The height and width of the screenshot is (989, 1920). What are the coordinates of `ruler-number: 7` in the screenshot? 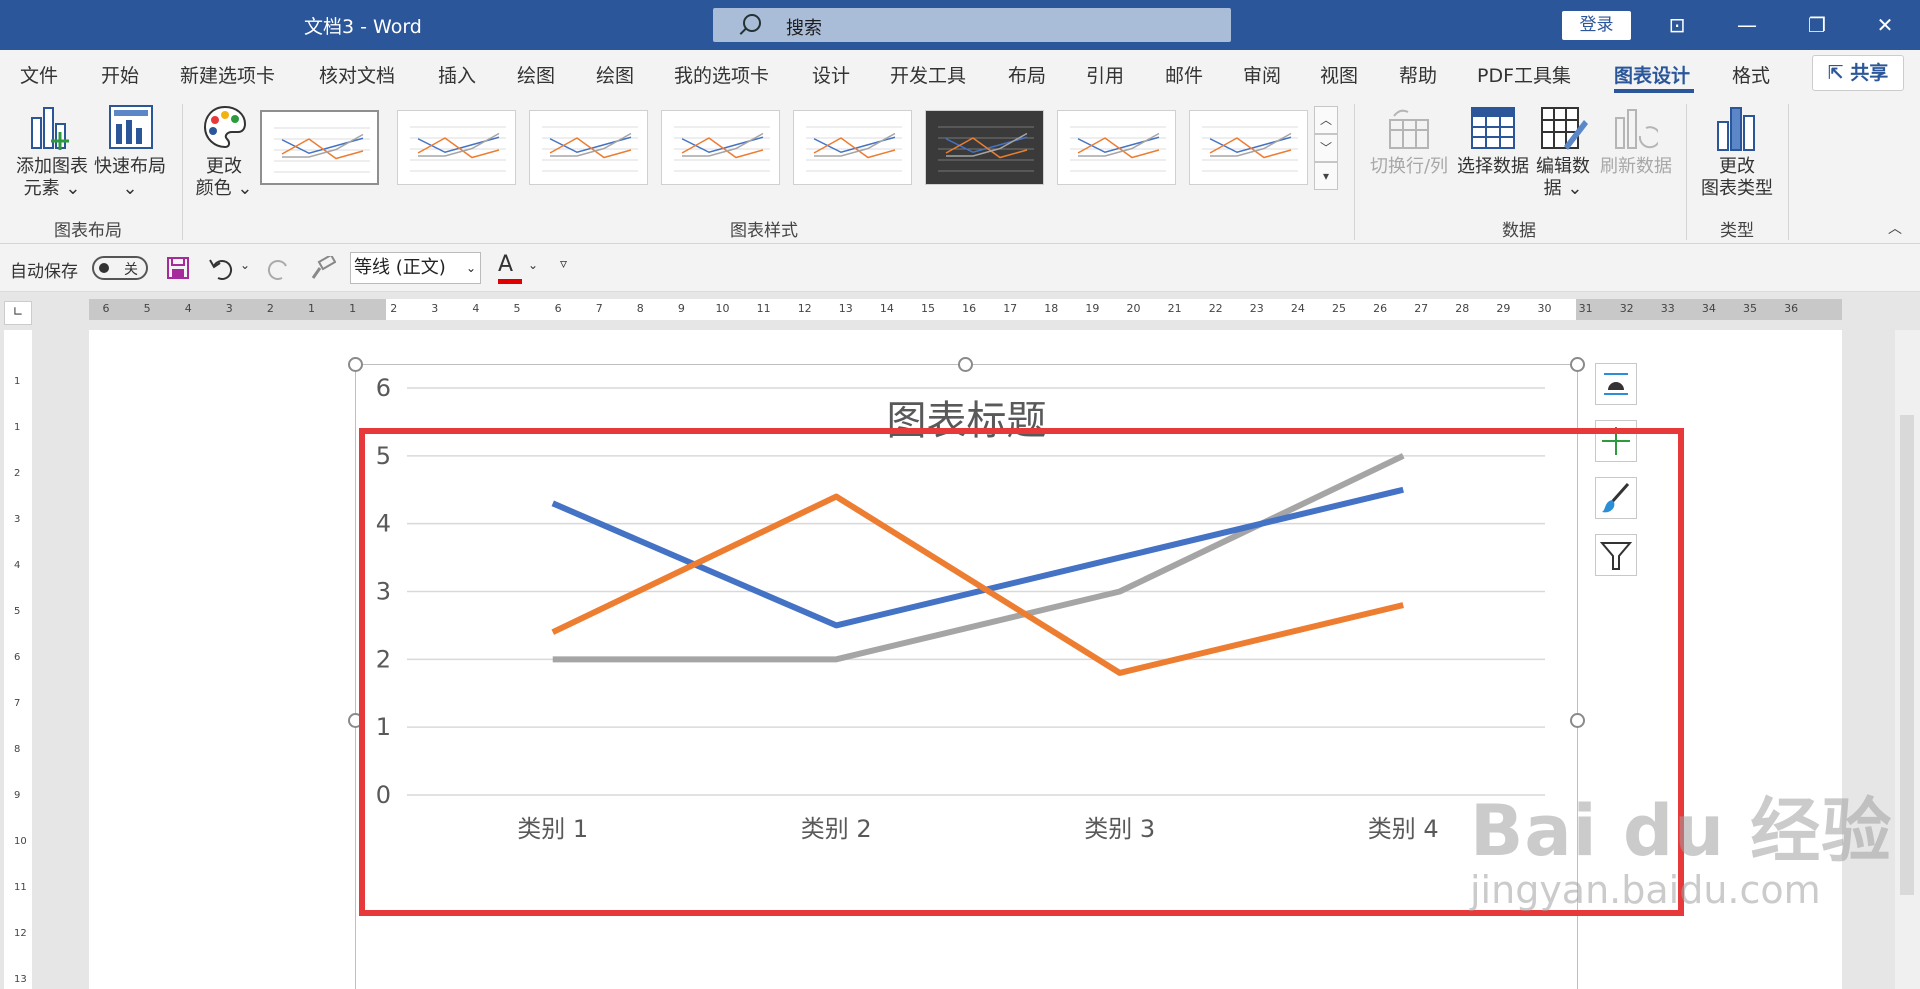 It's located at (17, 703).